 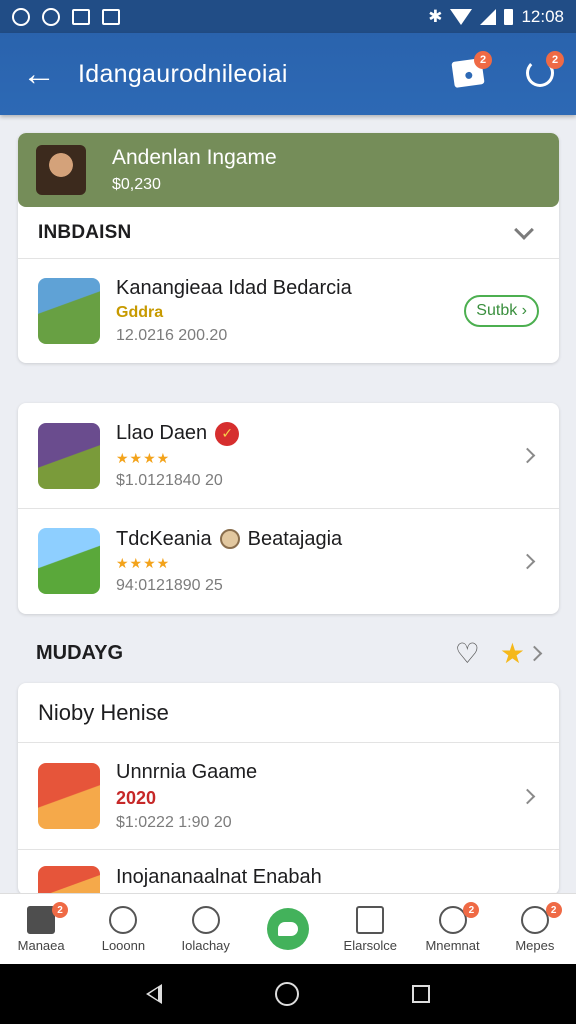 What do you see at coordinates (183, 73) in the screenshot?
I see `page-title: Idangaurodnileoiai` at bounding box center [183, 73].